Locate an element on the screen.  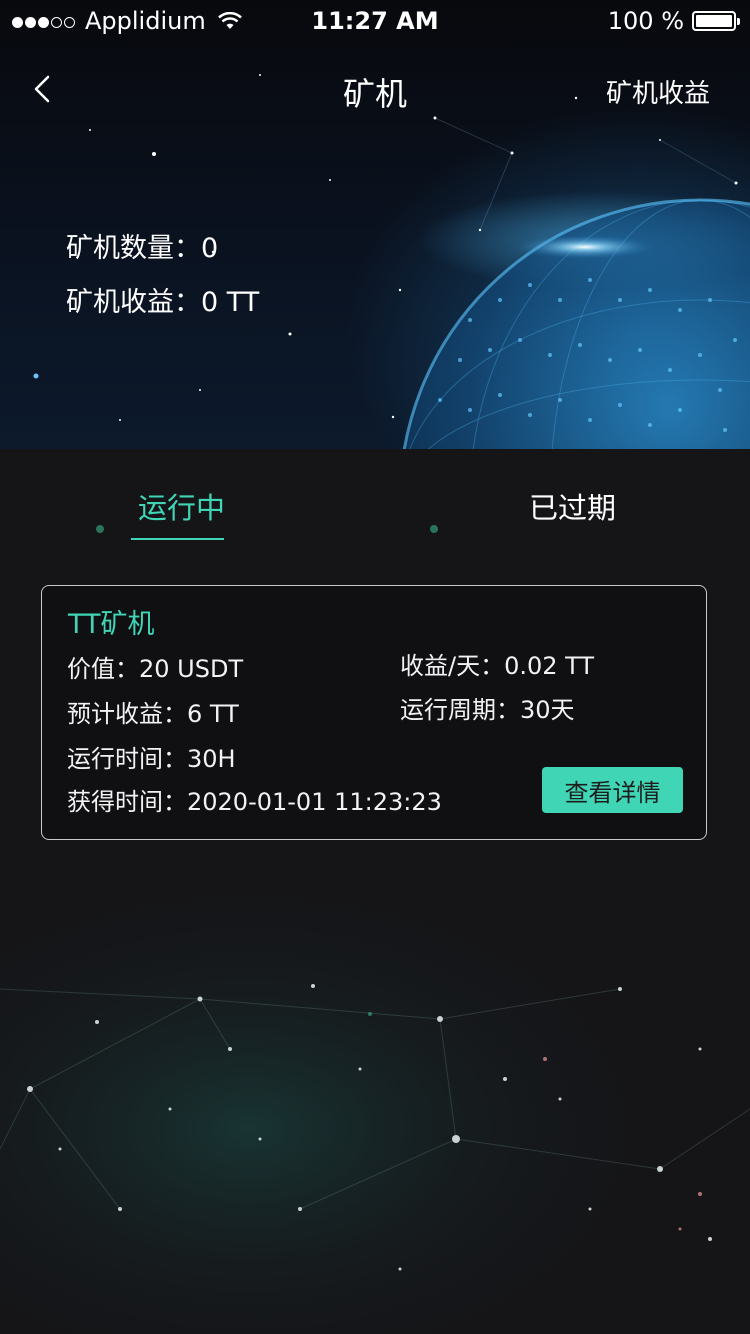
miner-income-label: 矿机收益： is located at coordinates (133, 302).